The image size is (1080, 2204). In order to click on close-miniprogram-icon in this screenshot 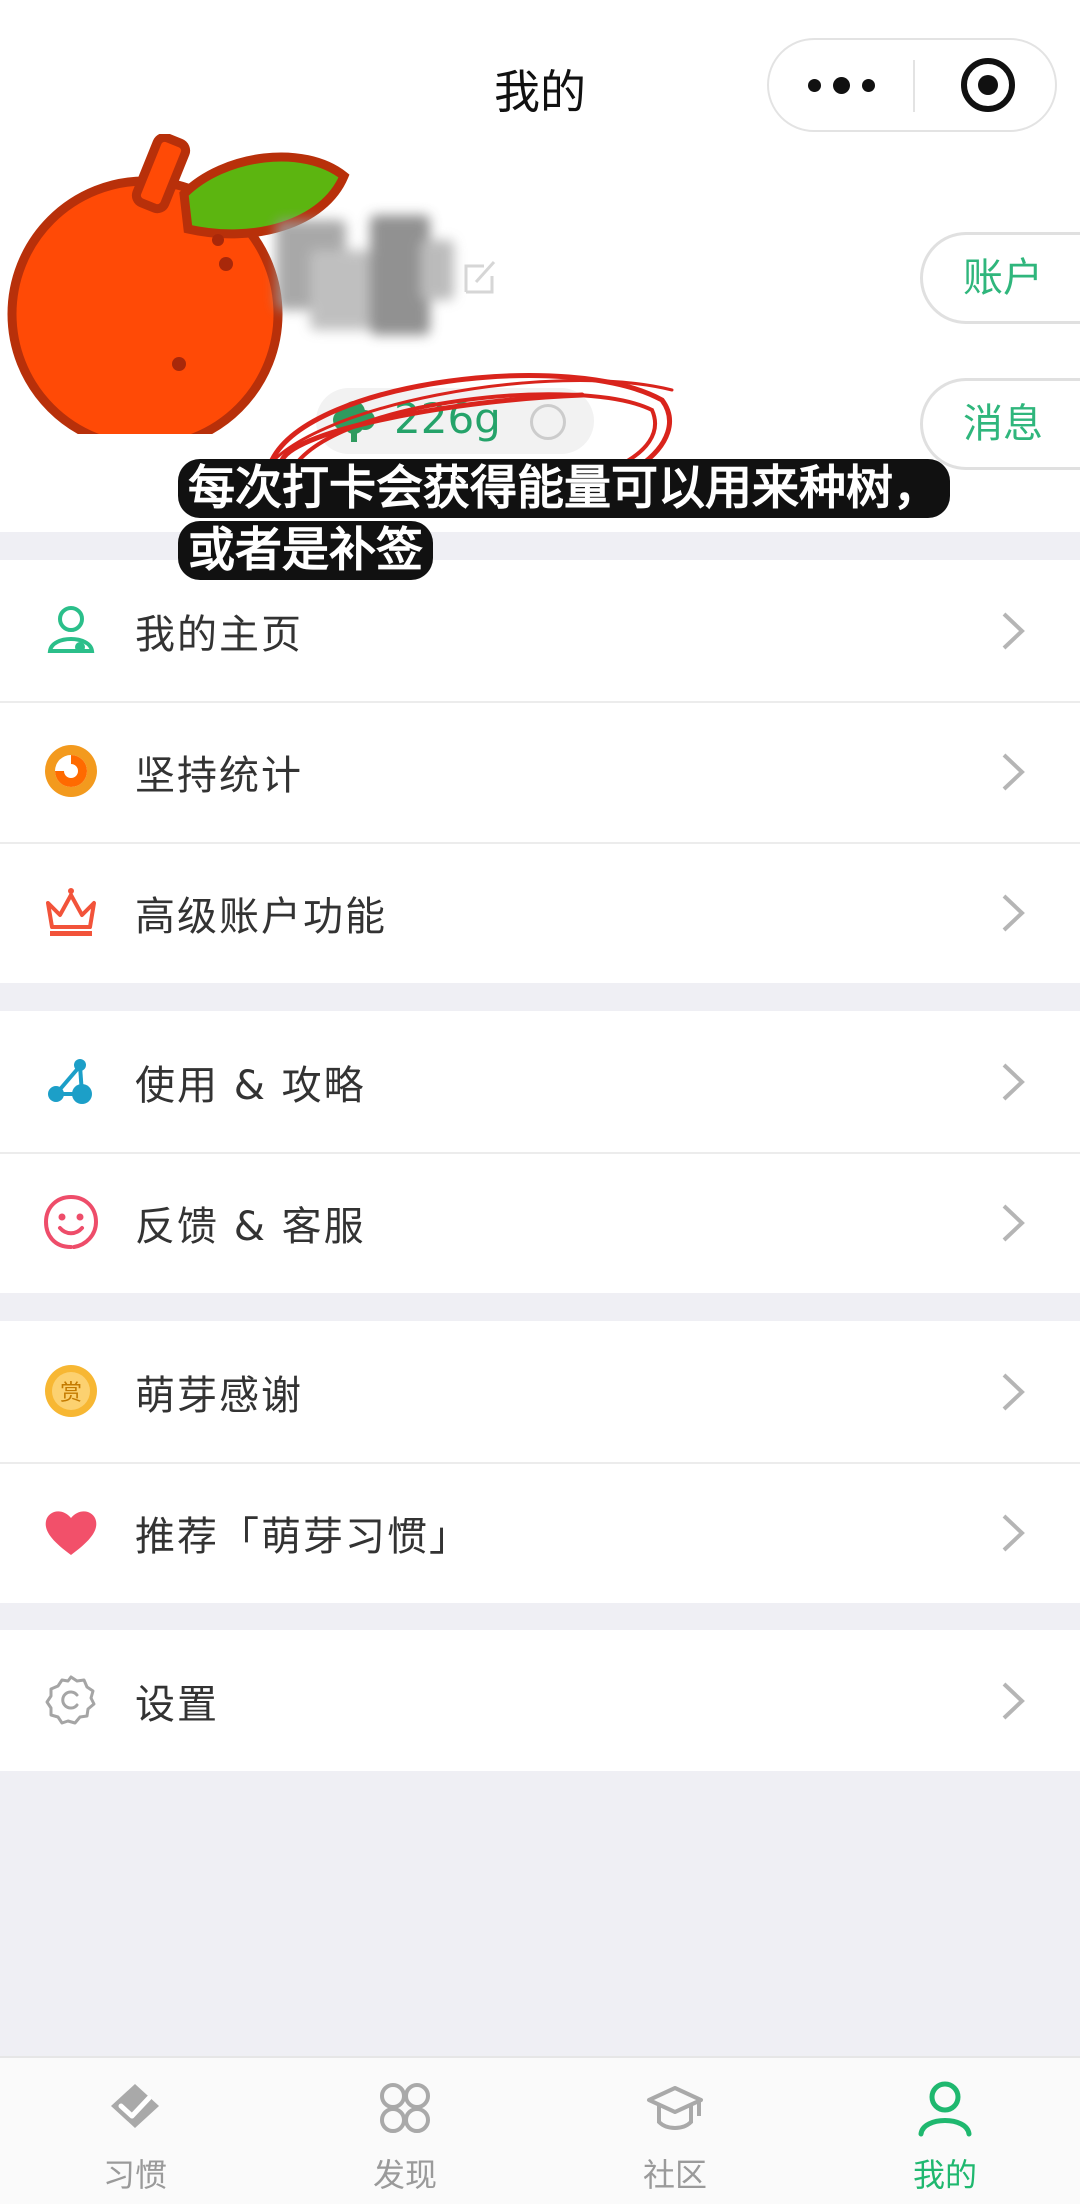, I will do `click(988, 85)`.